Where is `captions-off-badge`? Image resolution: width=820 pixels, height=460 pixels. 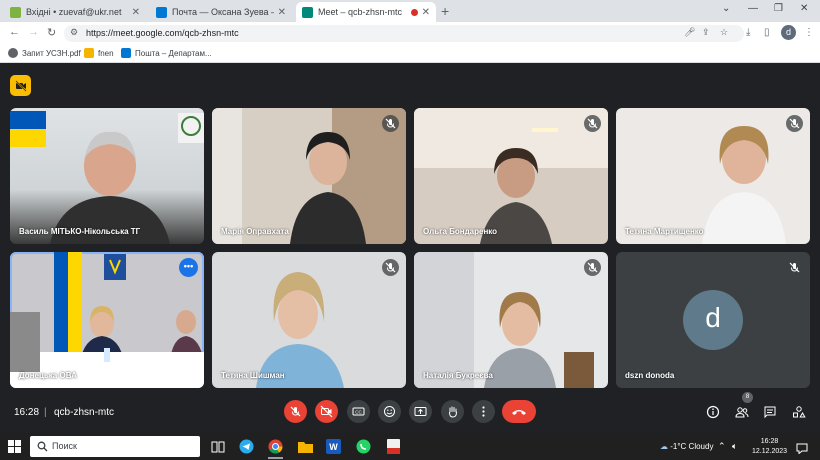 captions-off-badge is located at coordinates (20, 85).